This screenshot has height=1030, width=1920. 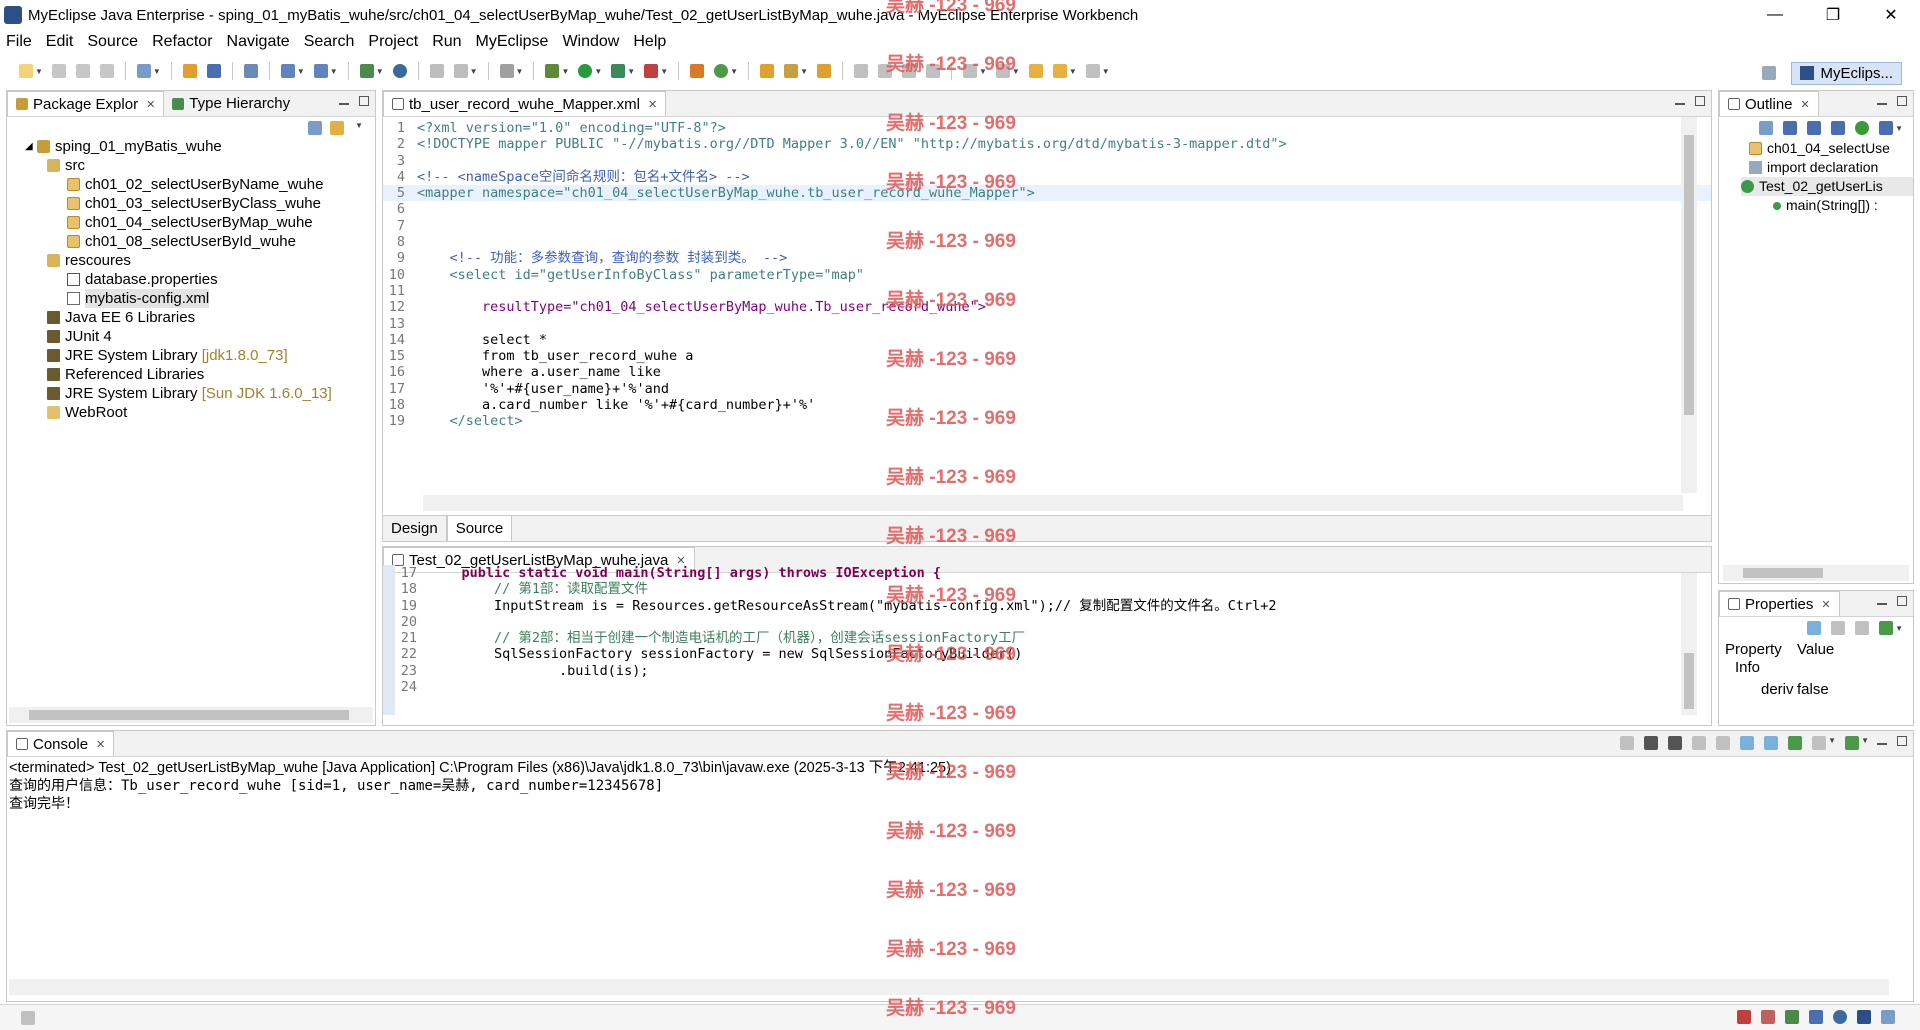 What do you see at coordinates (1627, 743) in the screenshot?
I see `terminate-icon` at bounding box center [1627, 743].